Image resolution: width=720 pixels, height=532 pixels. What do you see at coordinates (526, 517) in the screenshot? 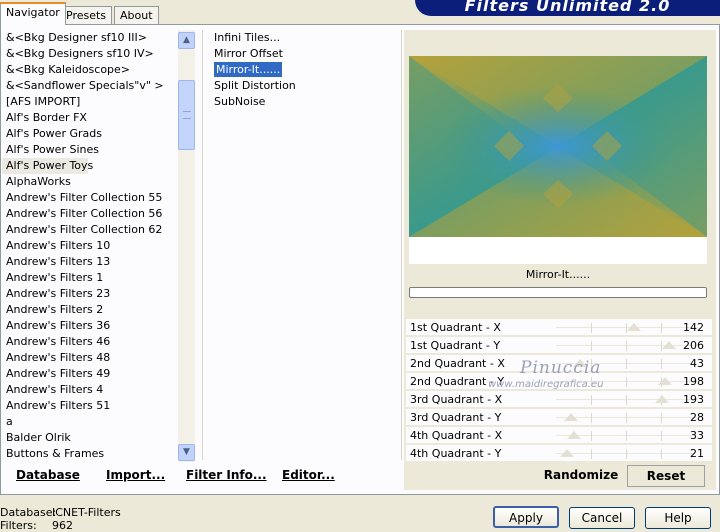
I see `apply-button: Apply` at bounding box center [526, 517].